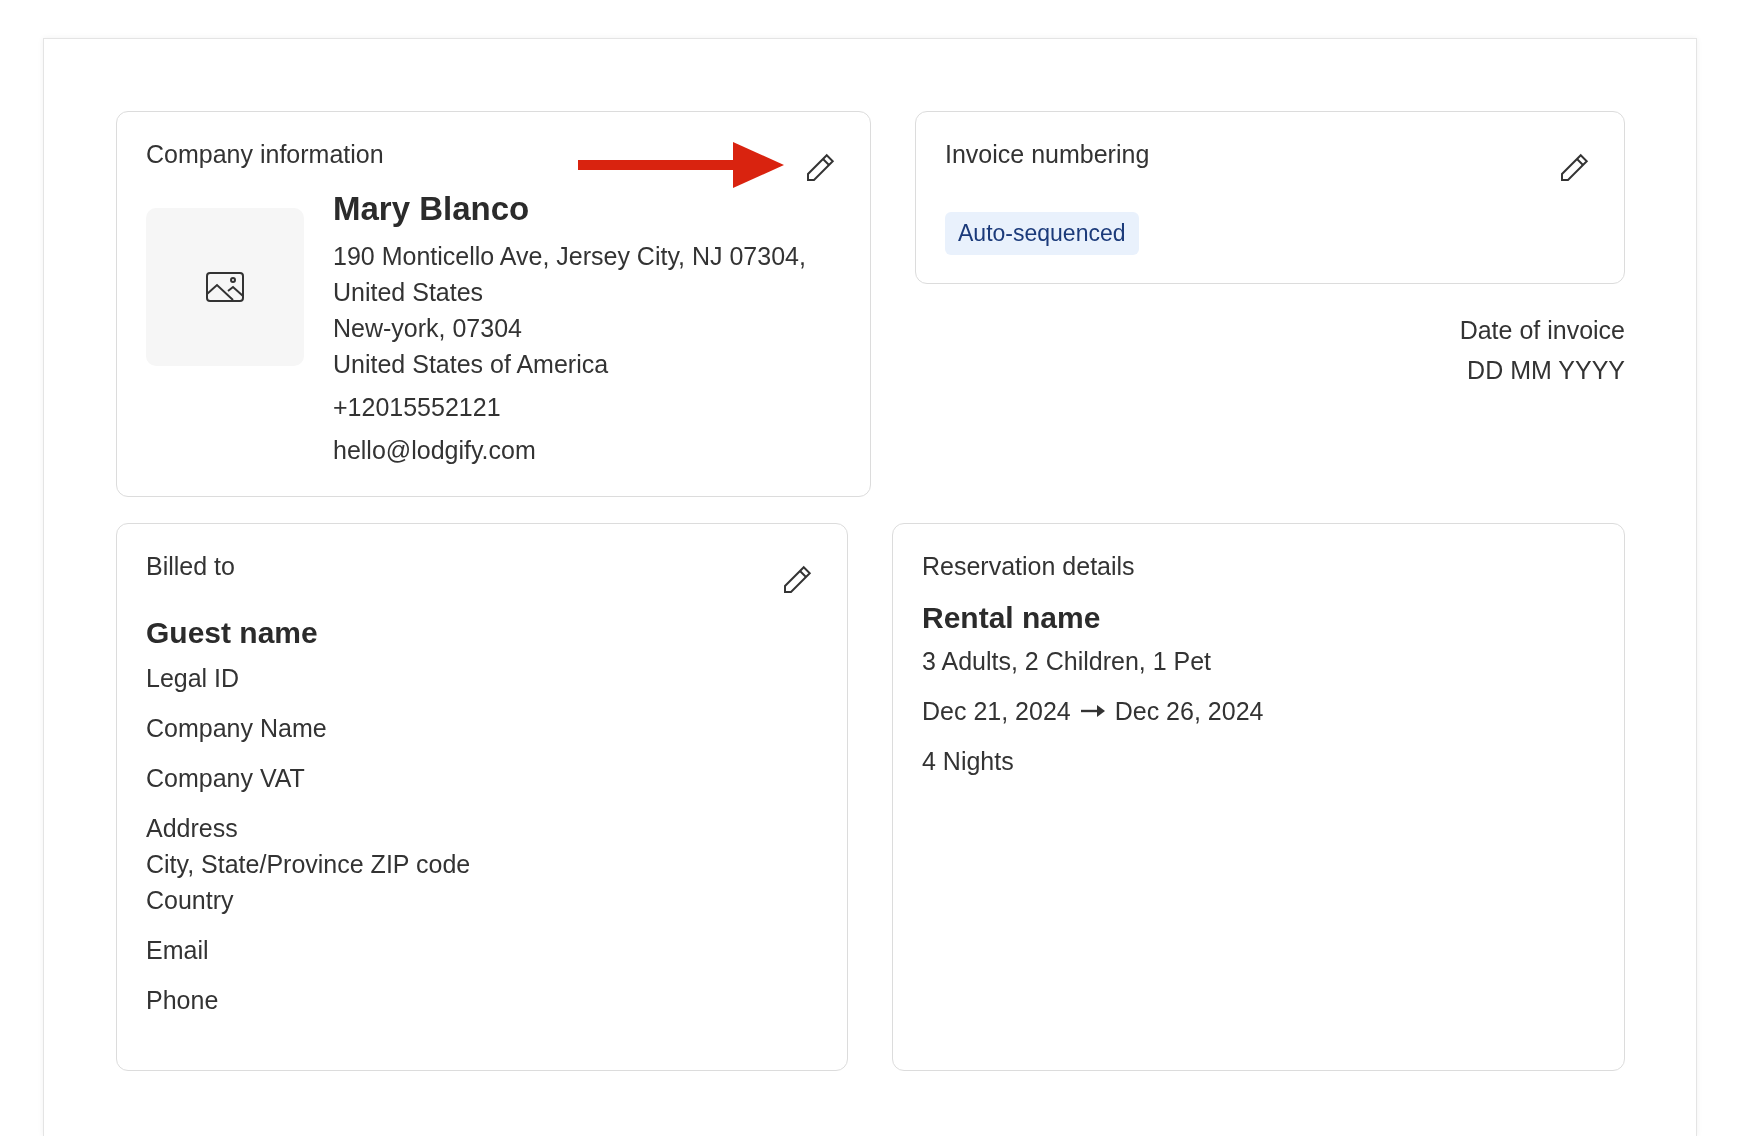 This screenshot has height=1136, width=1756. Describe the element at coordinates (409, 292) in the screenshot. I see `address-line: United States` at that location.